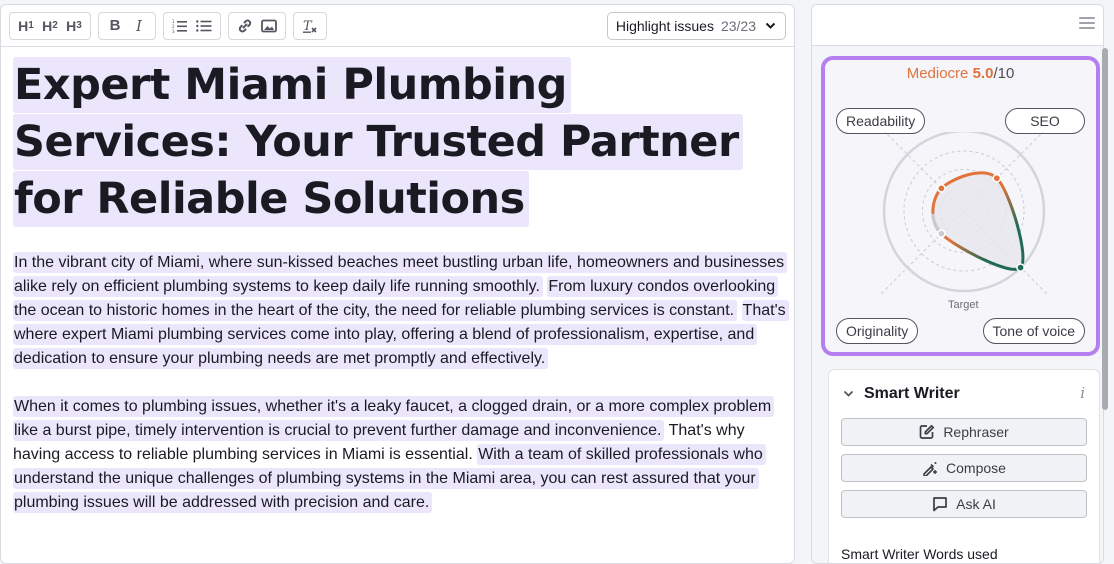 The width and height of the screenshot is (1114, 564). Describe the element at coordinates (738, 26) in the screenshot. I see `issues-count: 23/23` at that location.